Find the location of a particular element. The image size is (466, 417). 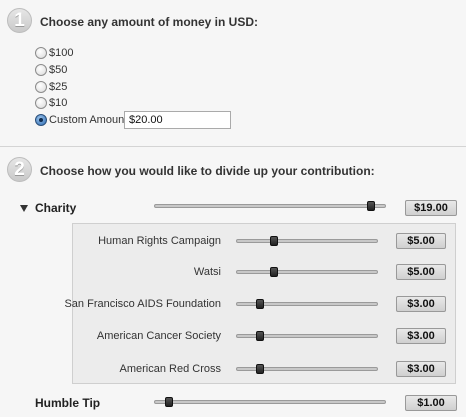

radio-label: $10 is located at coordinates (58, 103).